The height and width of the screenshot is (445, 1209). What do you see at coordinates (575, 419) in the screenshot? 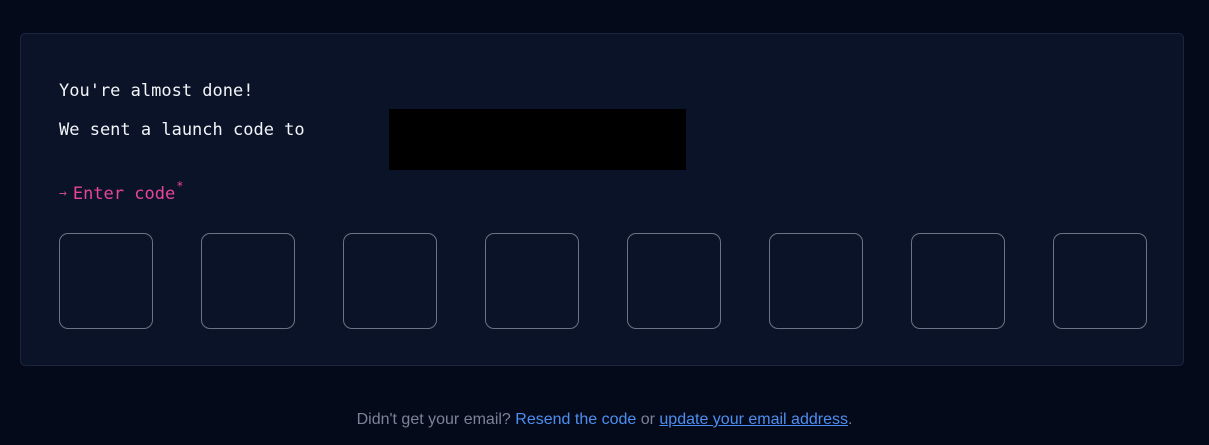
I see `resend-code-link: Resend the code` at bounding box center [575, 419].